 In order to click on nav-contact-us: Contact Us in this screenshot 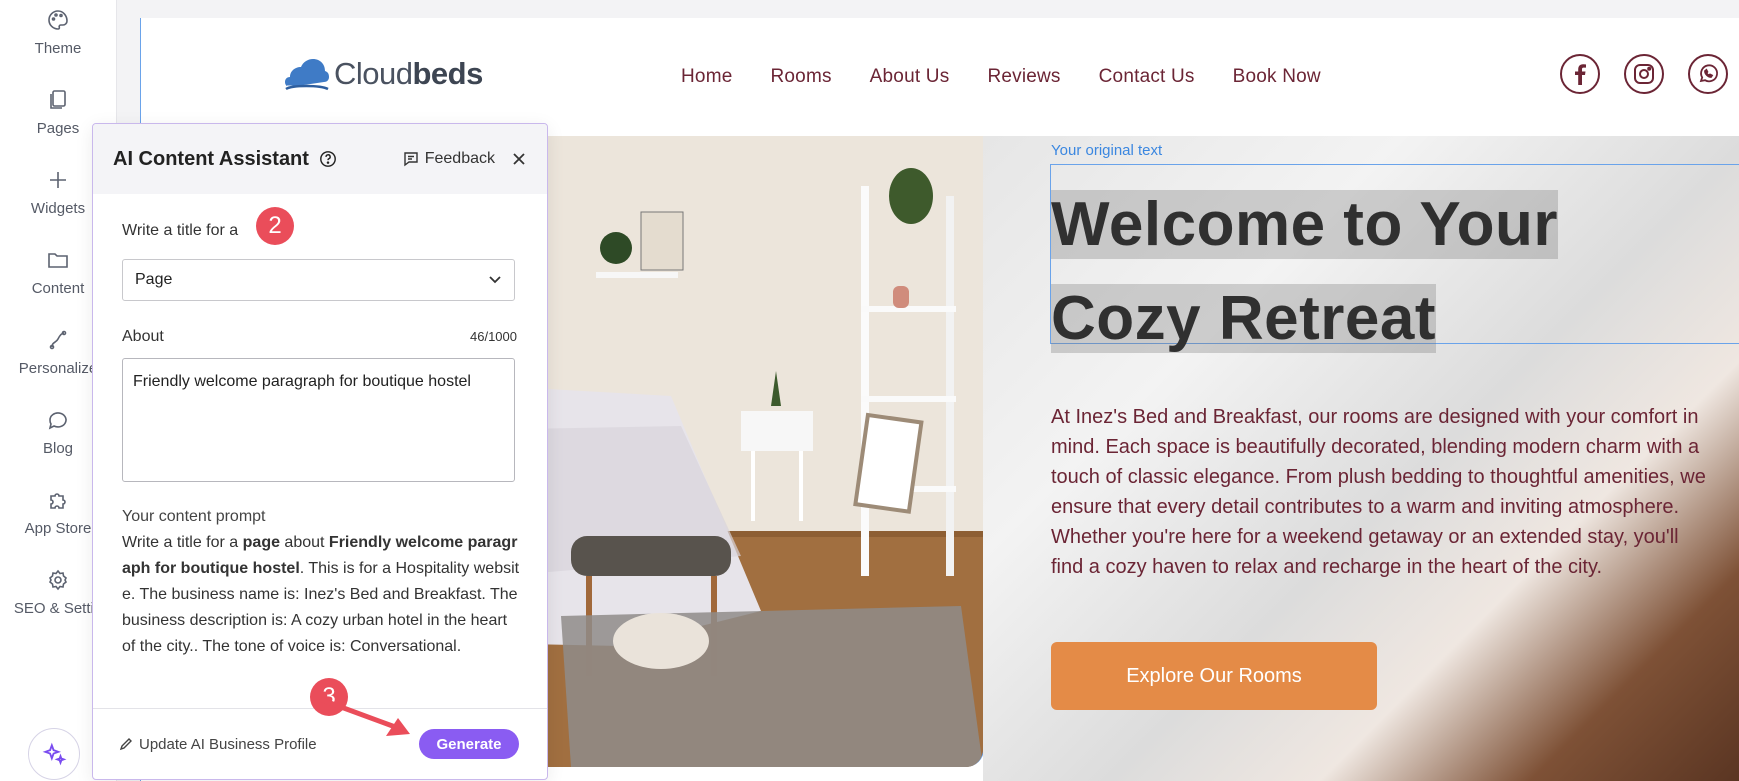, I will do `click(1147, 77)`.